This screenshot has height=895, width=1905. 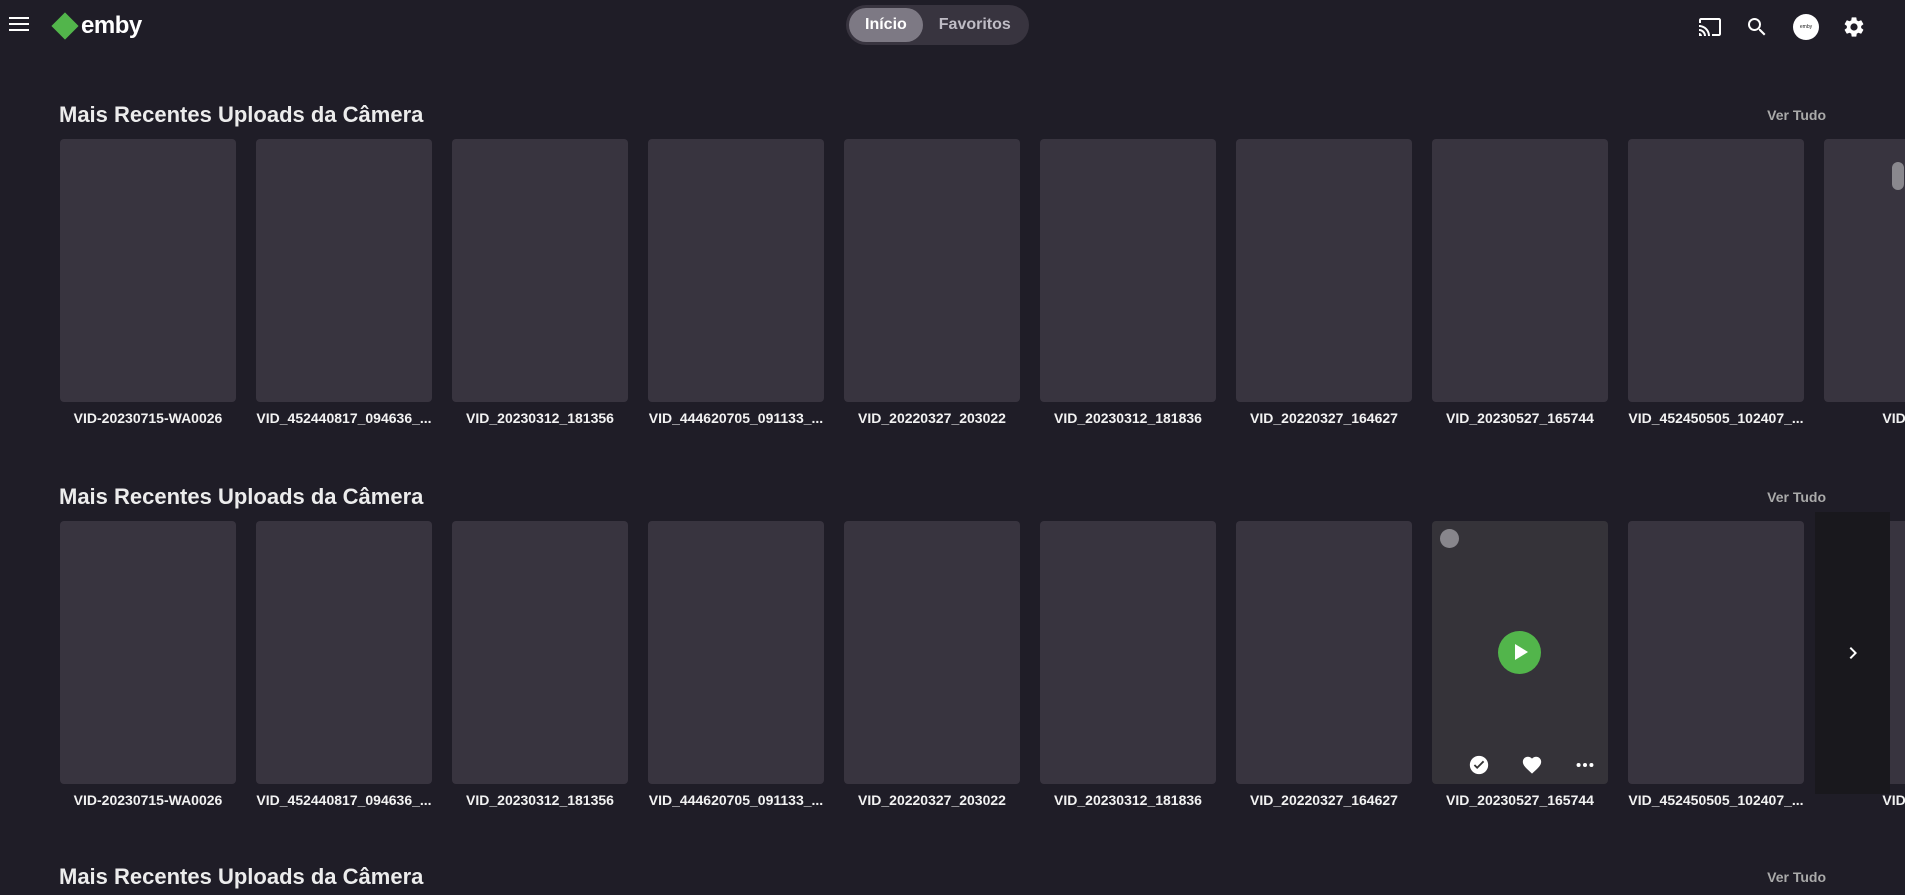 What do you see at coordinates (65, 26) in the screenshot?
I see `logo-icon` at bounding box center [65, 26].